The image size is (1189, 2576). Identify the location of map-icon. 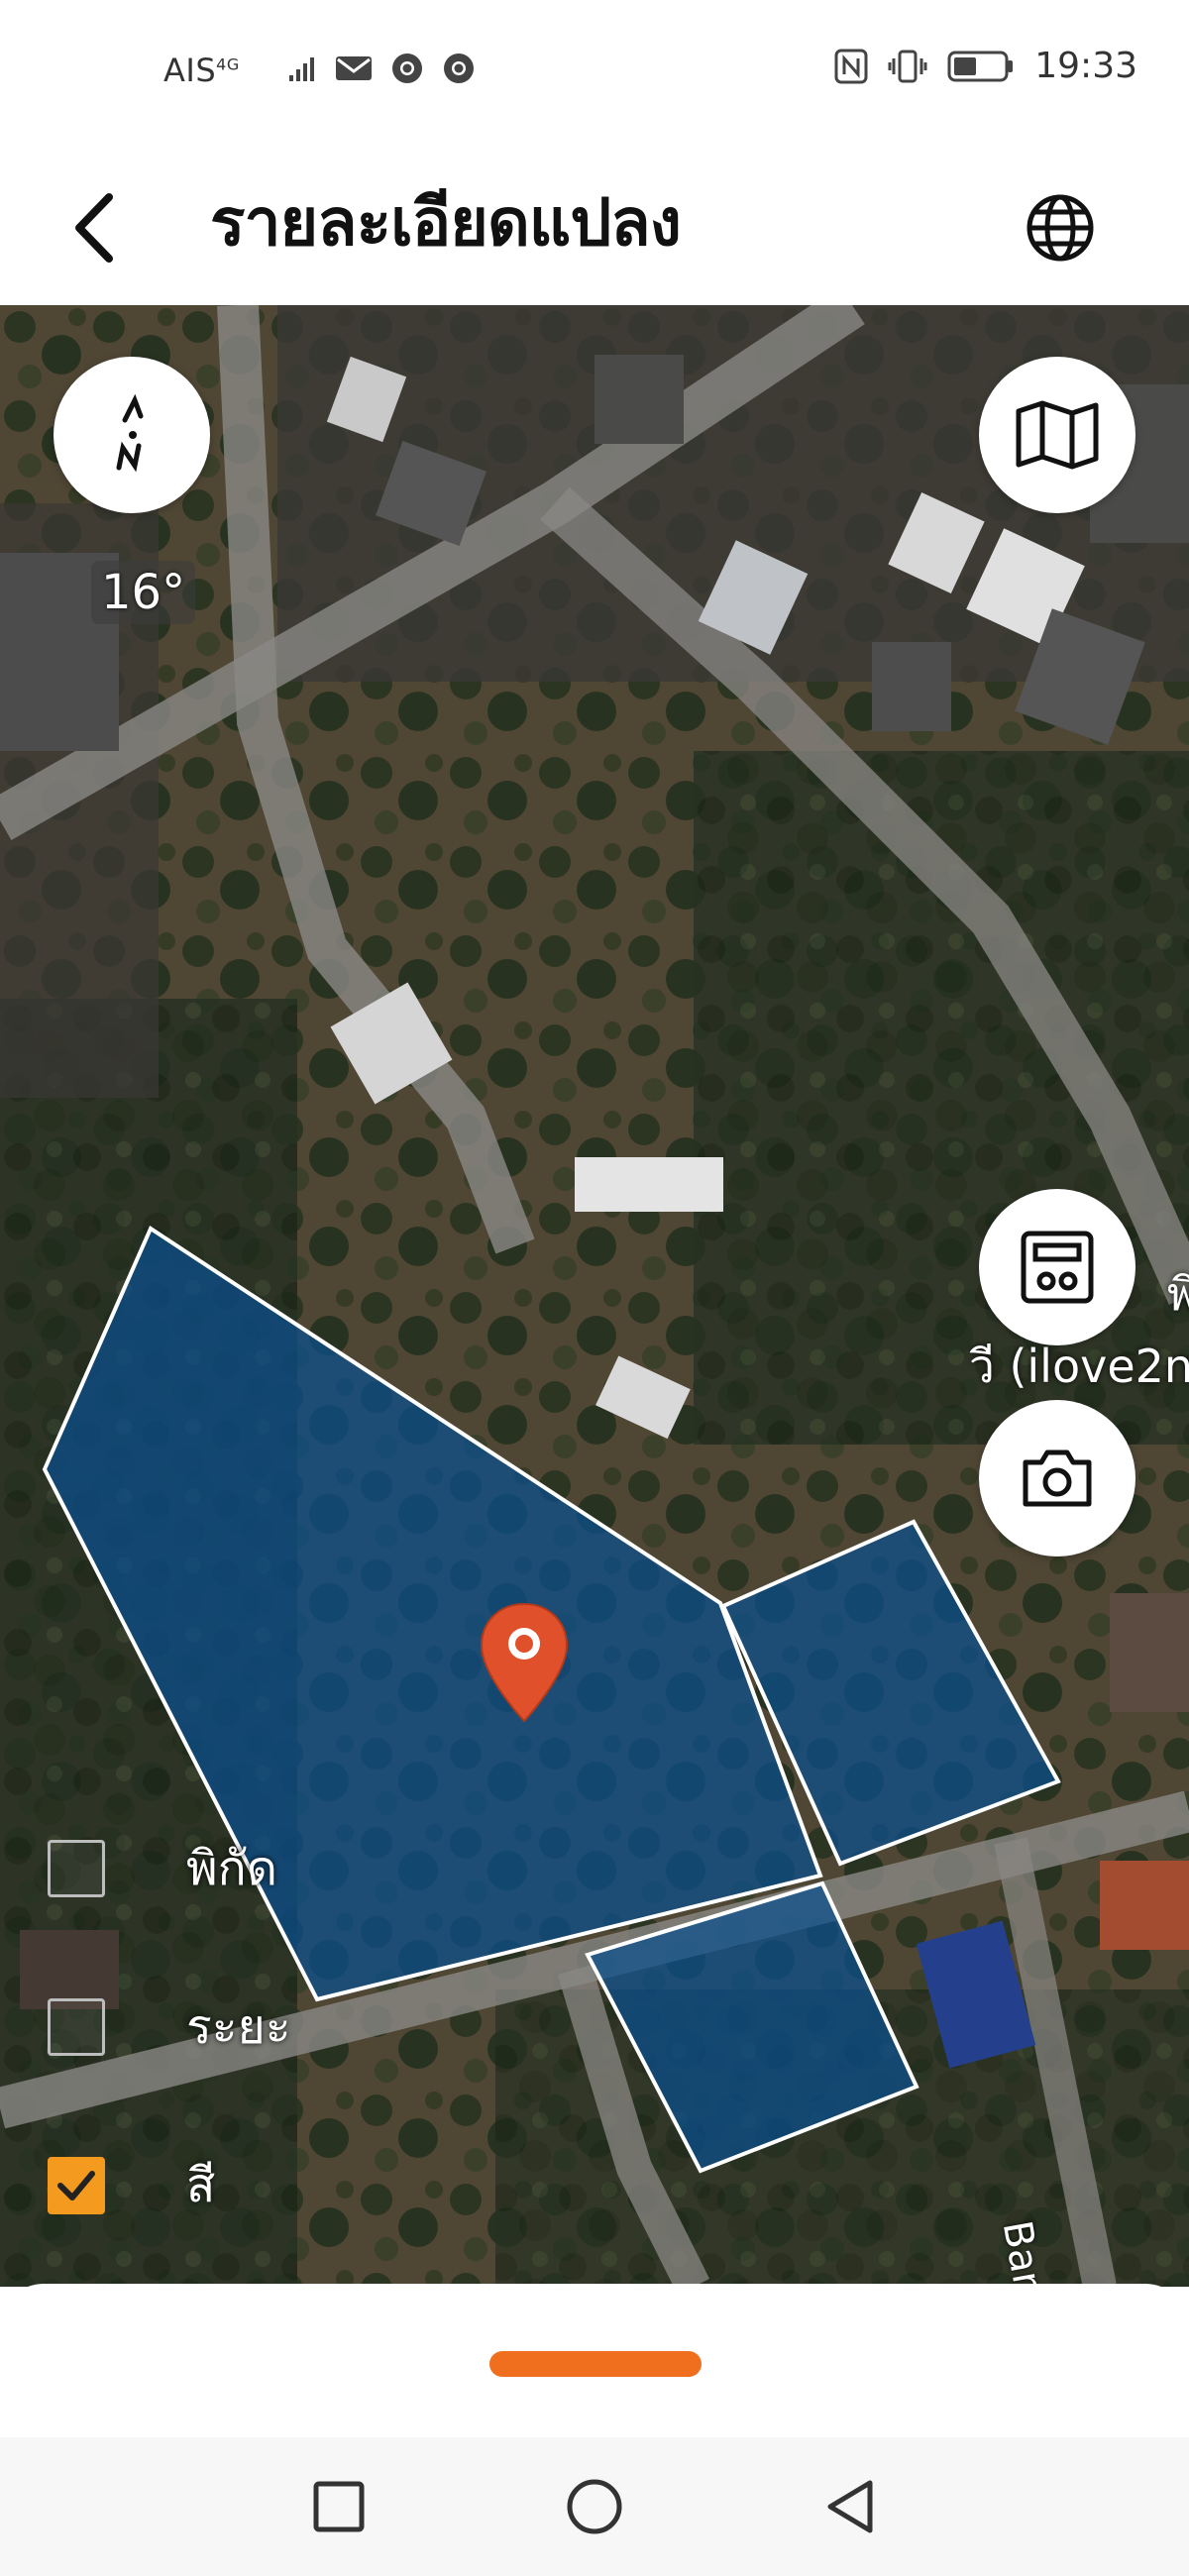
(1058, 435).